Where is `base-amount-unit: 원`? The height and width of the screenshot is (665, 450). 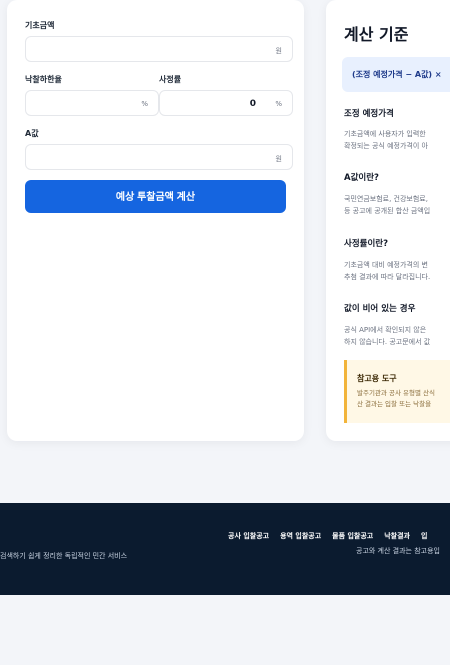
base-amount-unit: 원 is located at coordinates (278, 51).